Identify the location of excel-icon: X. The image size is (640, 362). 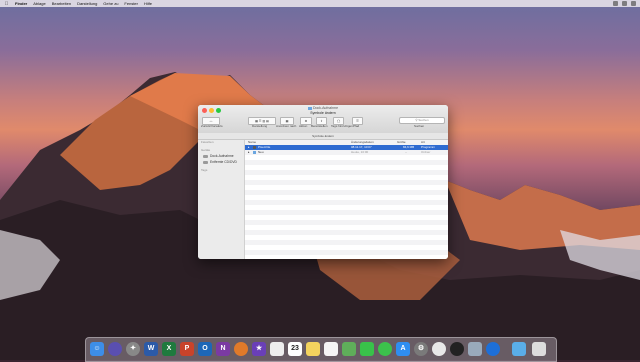
(169, 349).